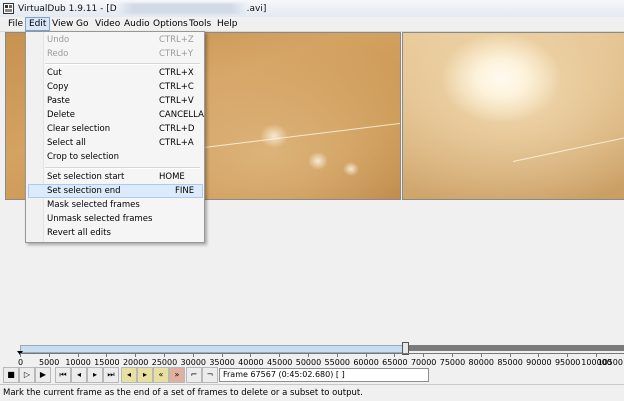  Describe the element at coordinates (452, 362) in the screenshot. I see `timeline-tick-label: 75000` at that location.